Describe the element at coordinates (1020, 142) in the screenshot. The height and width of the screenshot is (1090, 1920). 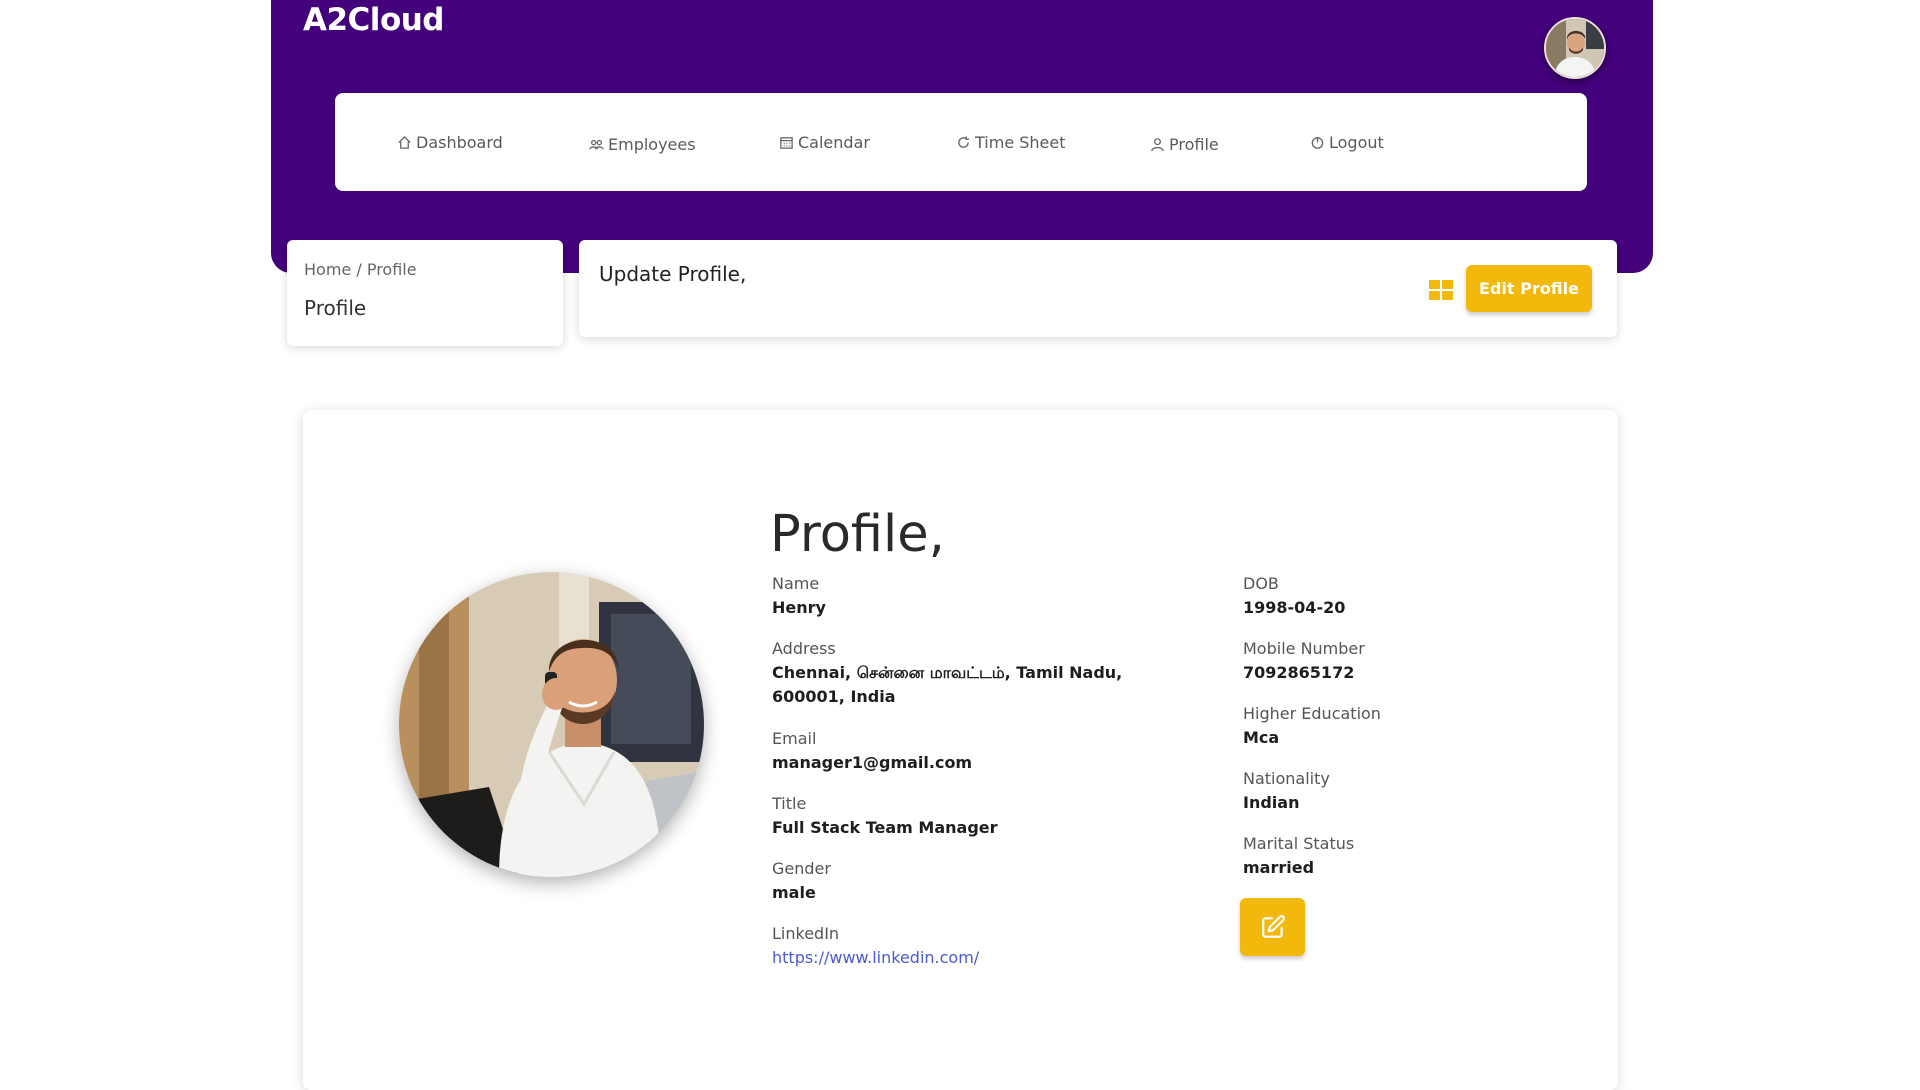
I see `nav-item-label: Time Sheet` at that location.